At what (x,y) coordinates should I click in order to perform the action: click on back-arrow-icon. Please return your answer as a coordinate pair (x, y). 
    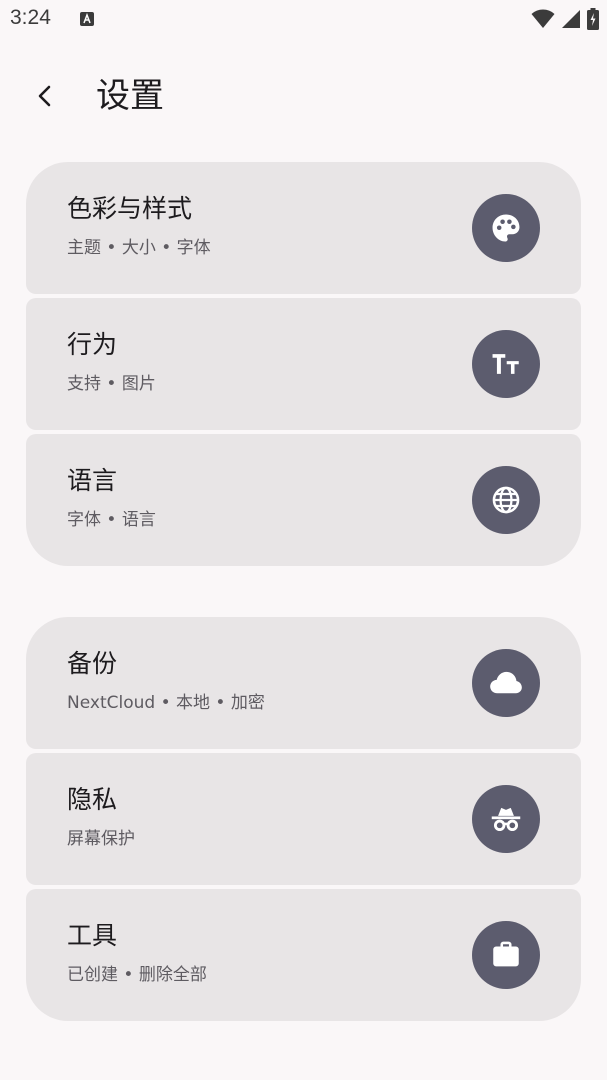
    Looking at the image, I should click on (46, 98).